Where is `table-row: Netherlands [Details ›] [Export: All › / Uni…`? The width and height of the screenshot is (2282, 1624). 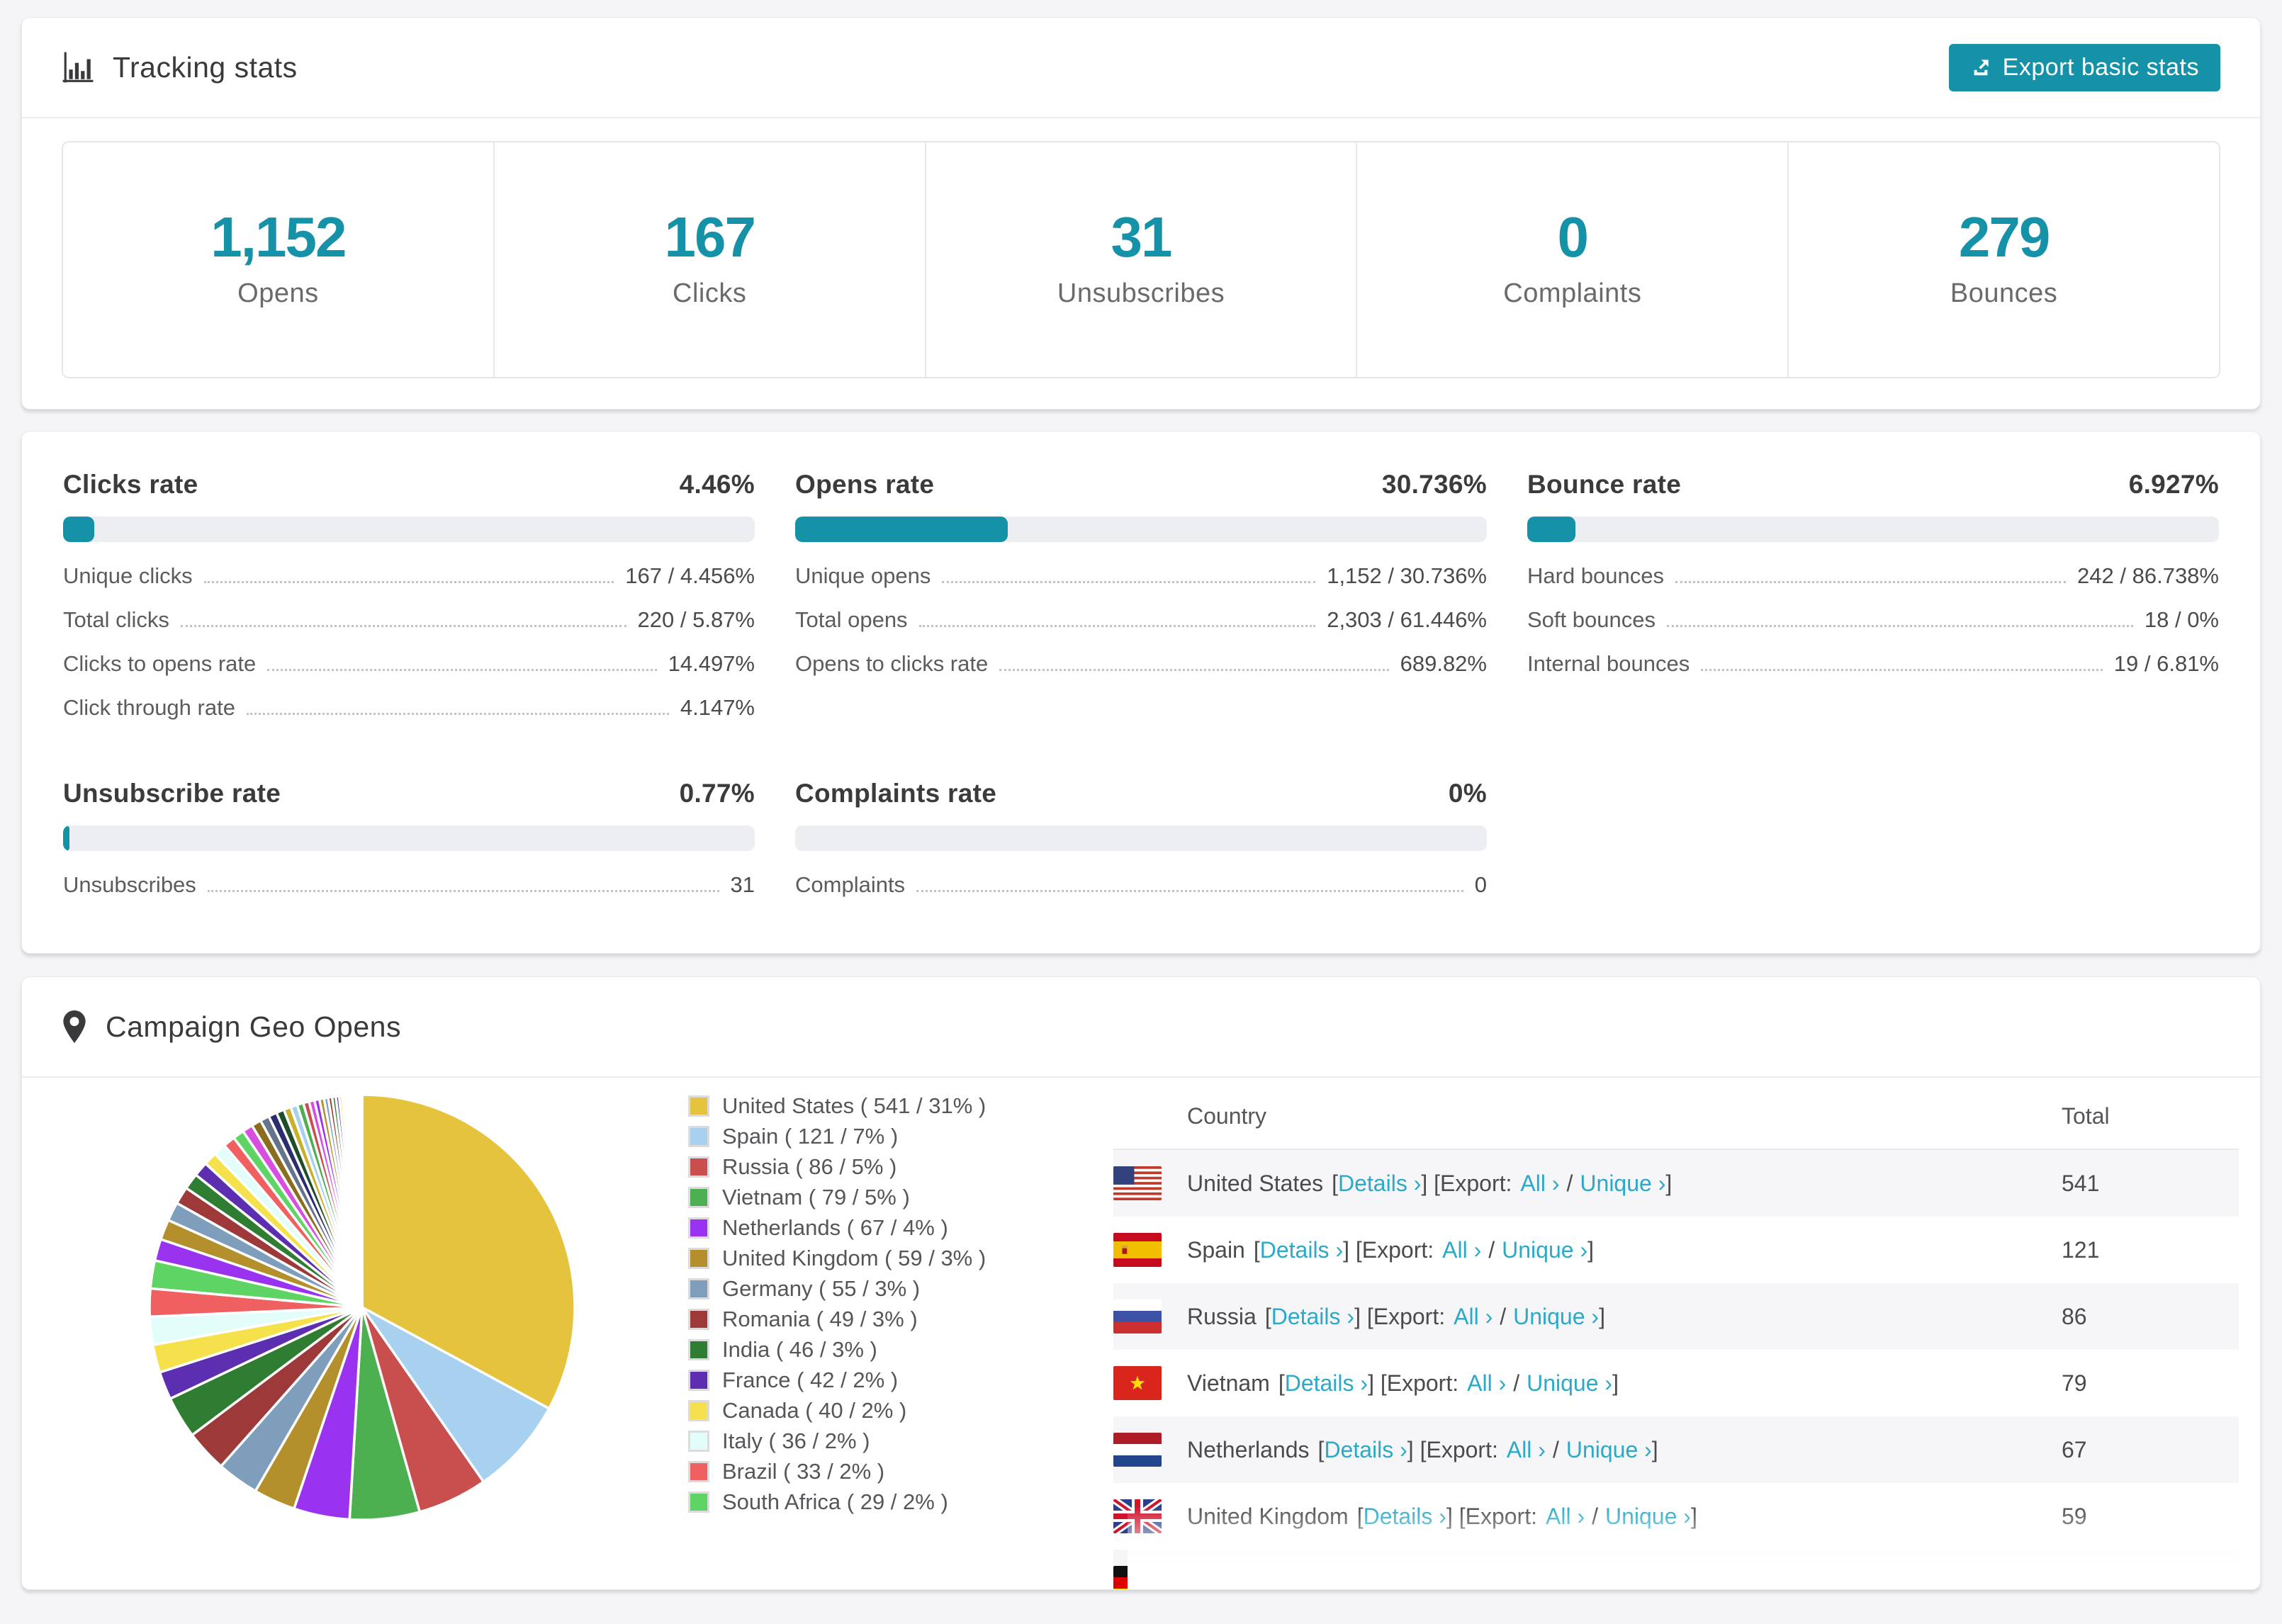 table-row: Netherlands [Details ›] [Export: All › / Uni… is located at coordinates (1676, 1450).